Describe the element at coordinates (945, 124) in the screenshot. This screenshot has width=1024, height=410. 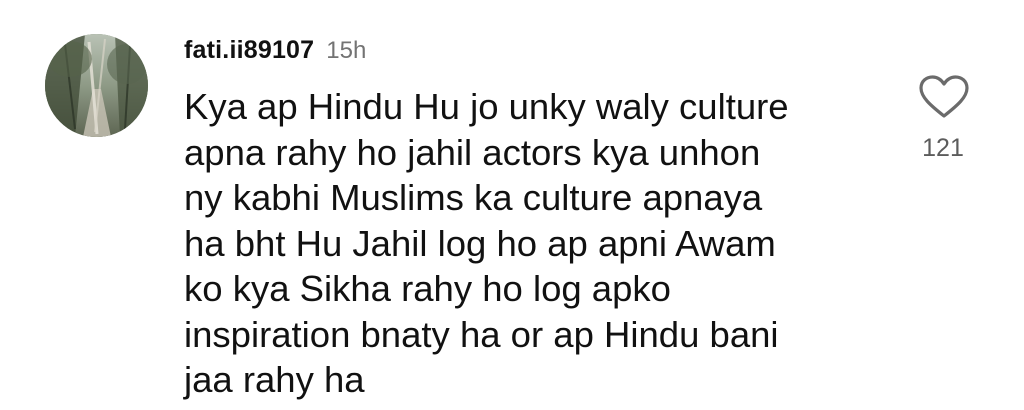
I see `like-area: 121` at that location.